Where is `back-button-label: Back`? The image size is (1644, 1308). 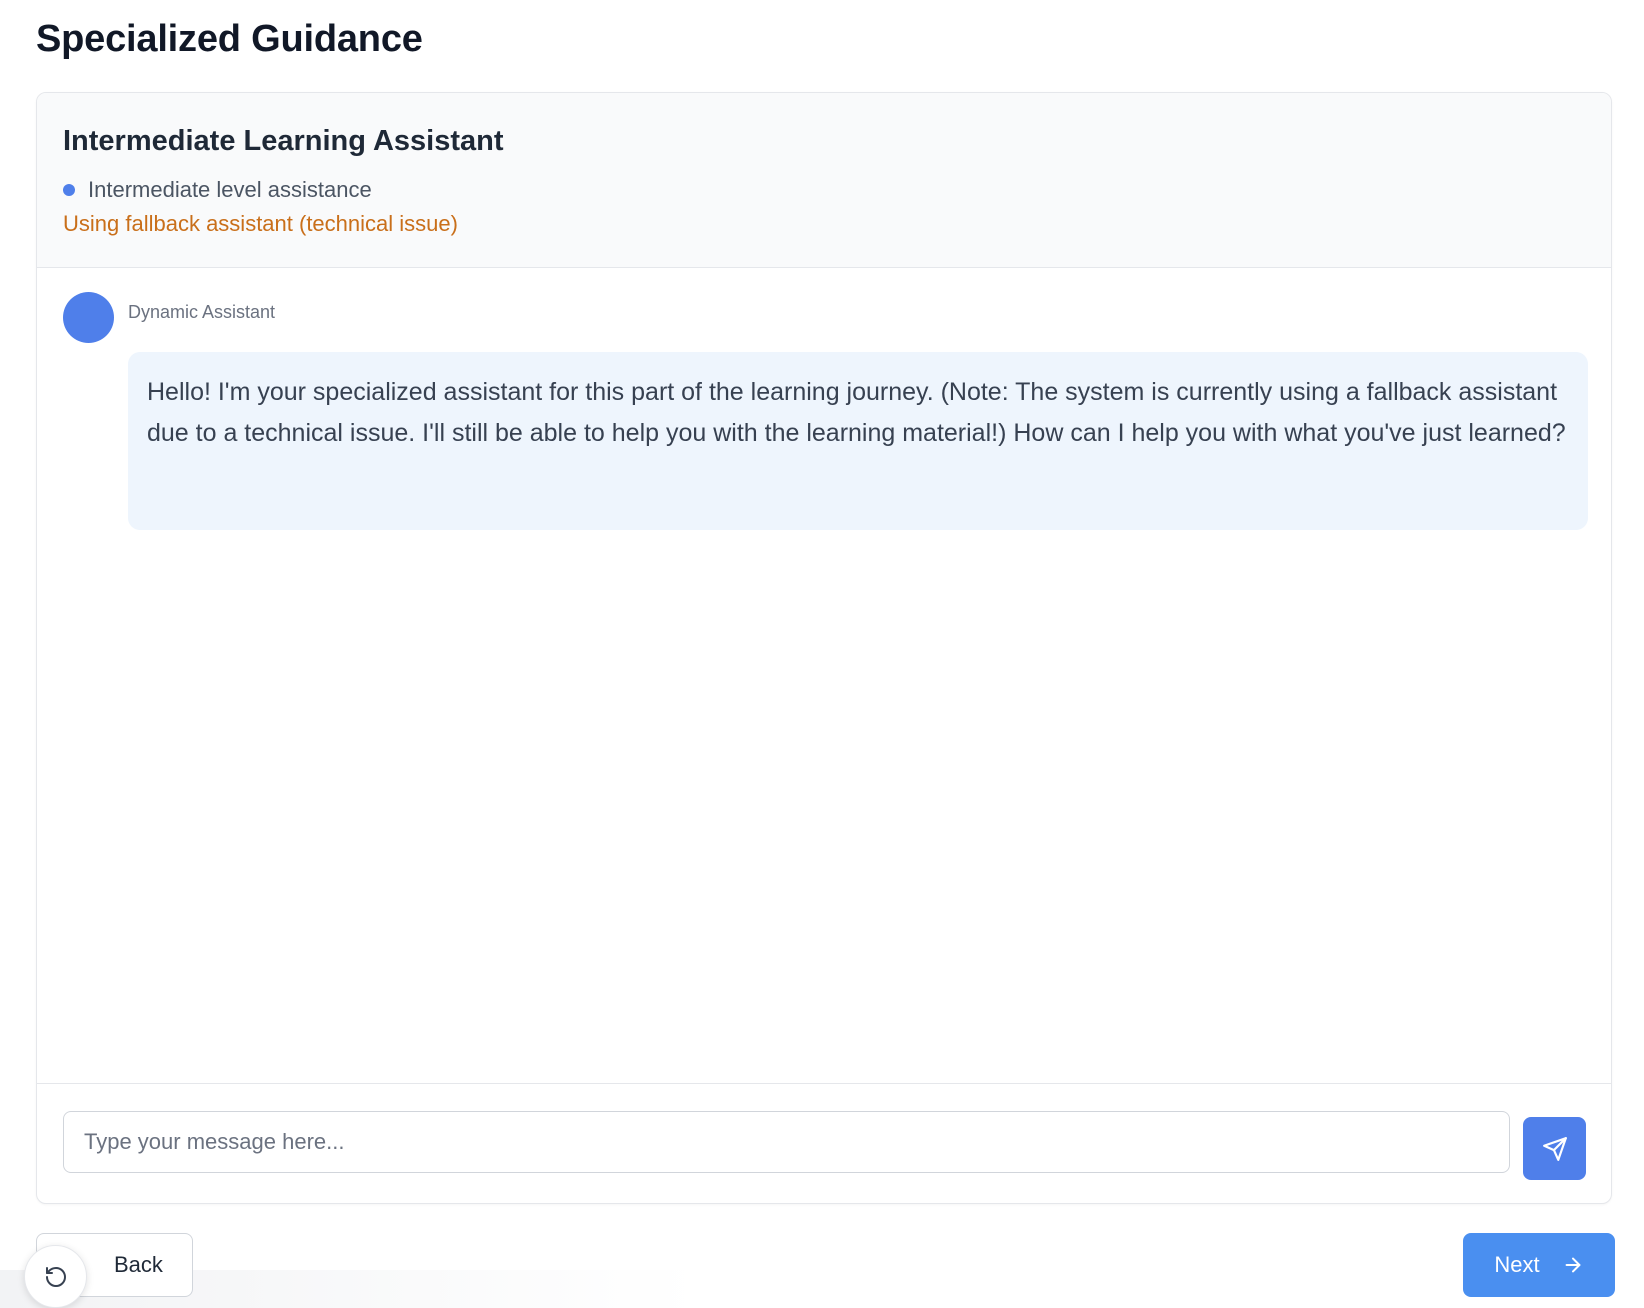
back-button-label: Back is located at coordinates (138, 1264).